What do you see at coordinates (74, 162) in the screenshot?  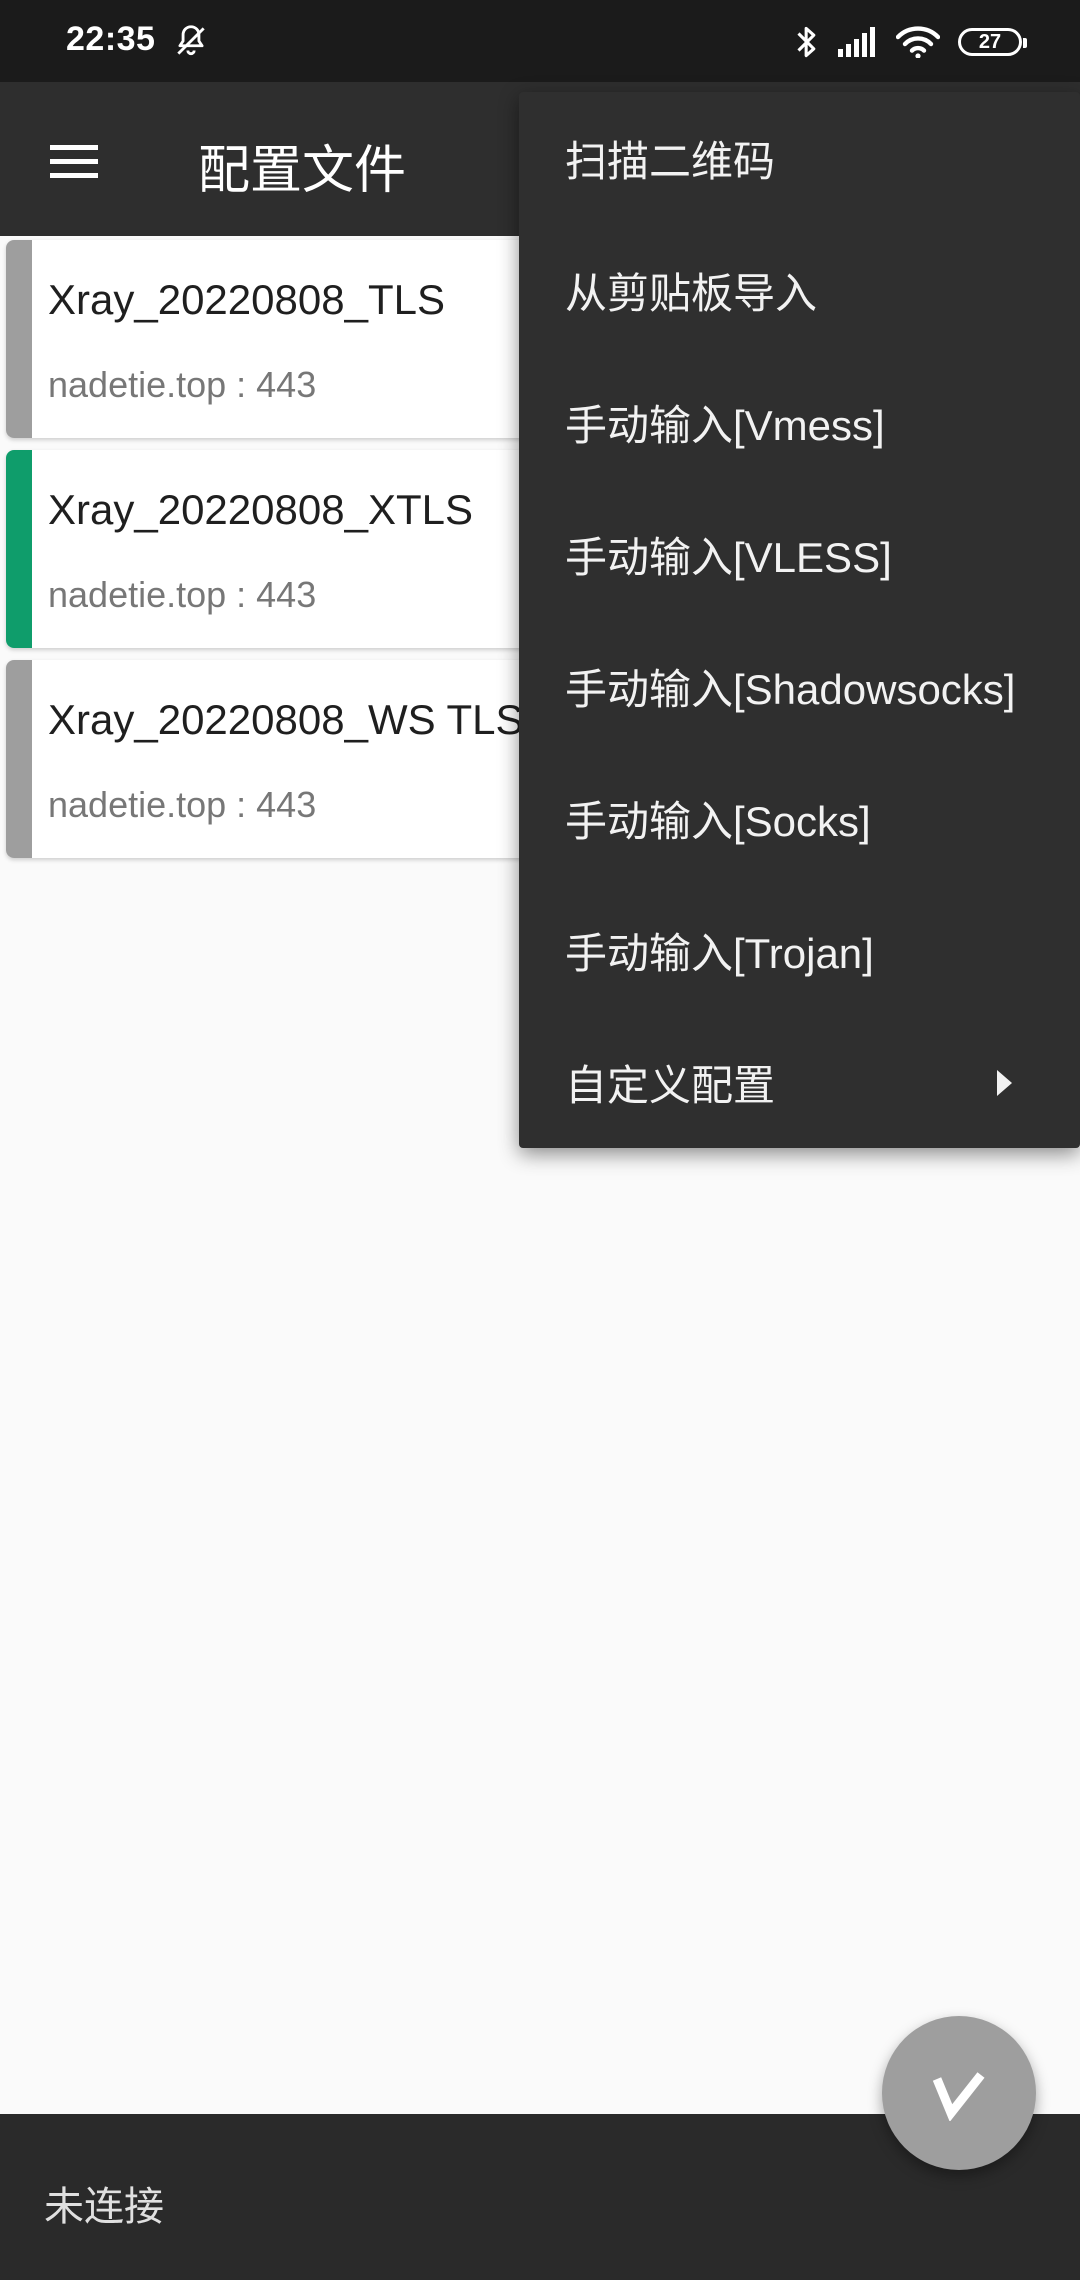 I see `hamburger-menu-icon` at bounding box center [74, 162].